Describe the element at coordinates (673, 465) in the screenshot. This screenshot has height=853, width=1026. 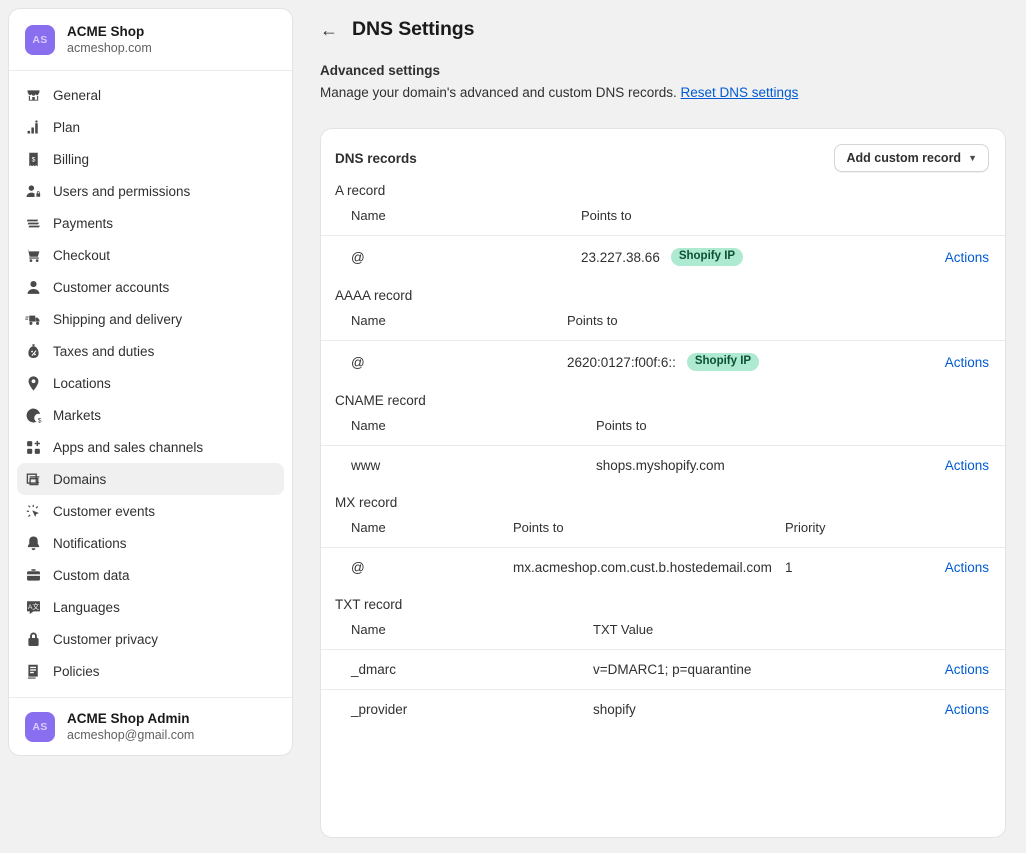
I see `record-points-to: shops.myshopify.com` at that location.